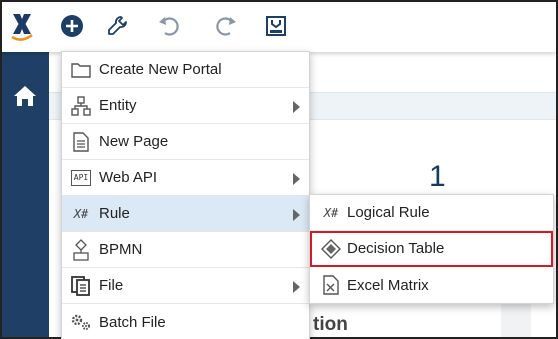 The width and height of the screenshot is (558, 339). I want to click on menu-item-label: Entity, so click(118, 105).